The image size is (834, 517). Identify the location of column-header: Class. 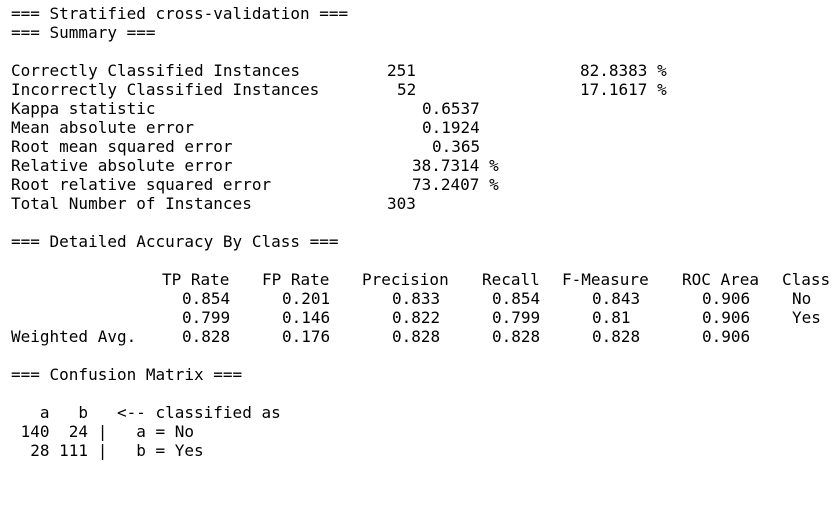
(806, 279).